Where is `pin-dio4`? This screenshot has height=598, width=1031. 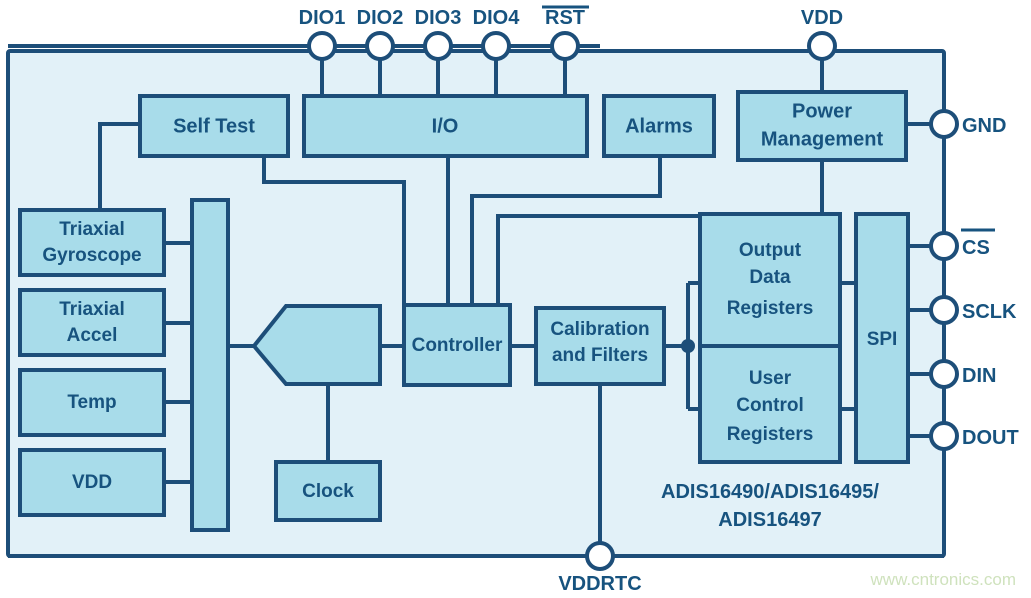 pin-dio4 is located at coordinates (496, 46).